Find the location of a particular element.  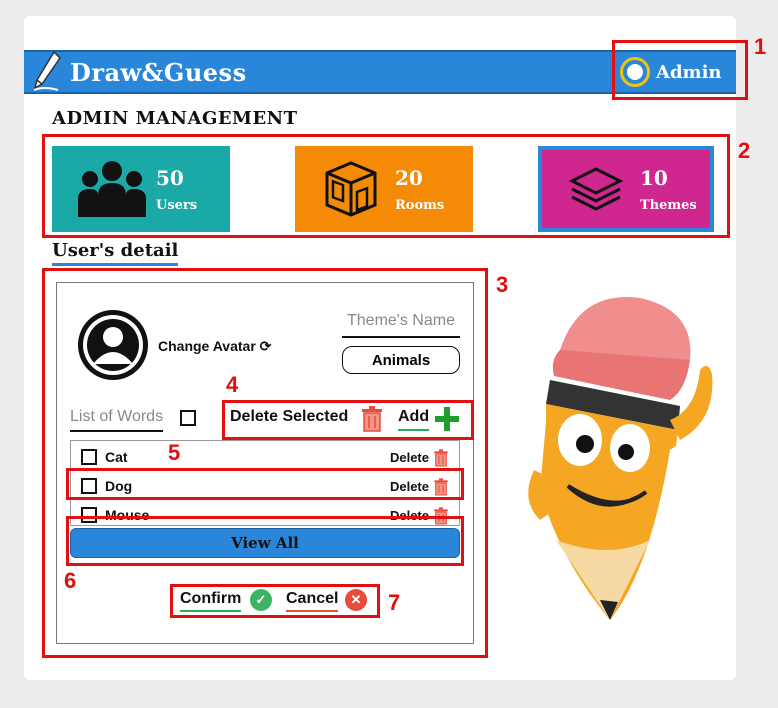

annotation-number-5: 5 is located at coordinates (174, 452).